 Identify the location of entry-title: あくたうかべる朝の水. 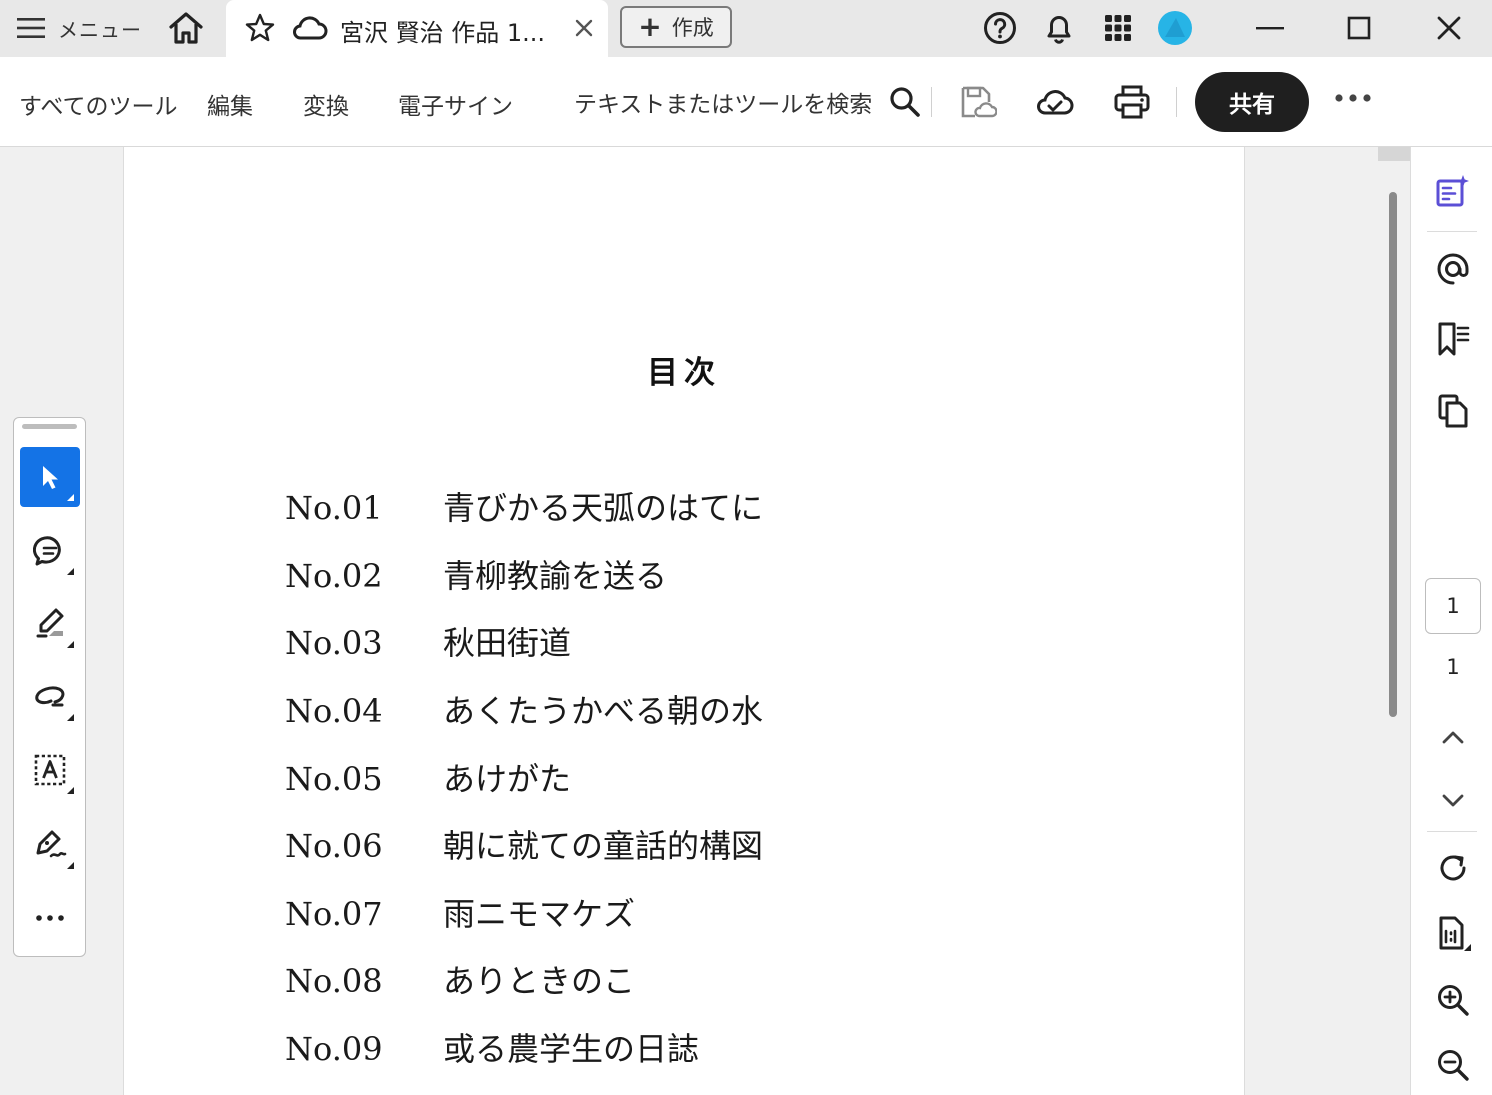
(603, 711).